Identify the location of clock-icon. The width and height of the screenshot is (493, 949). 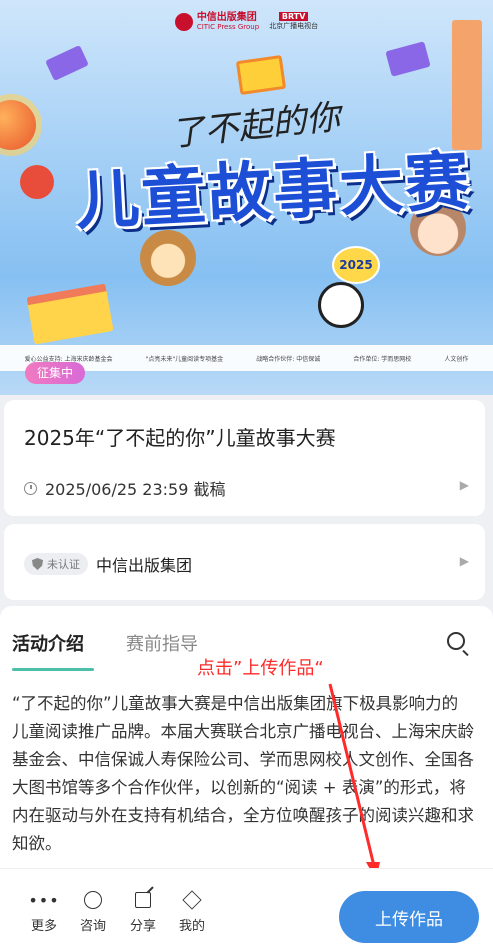
(30, 488).